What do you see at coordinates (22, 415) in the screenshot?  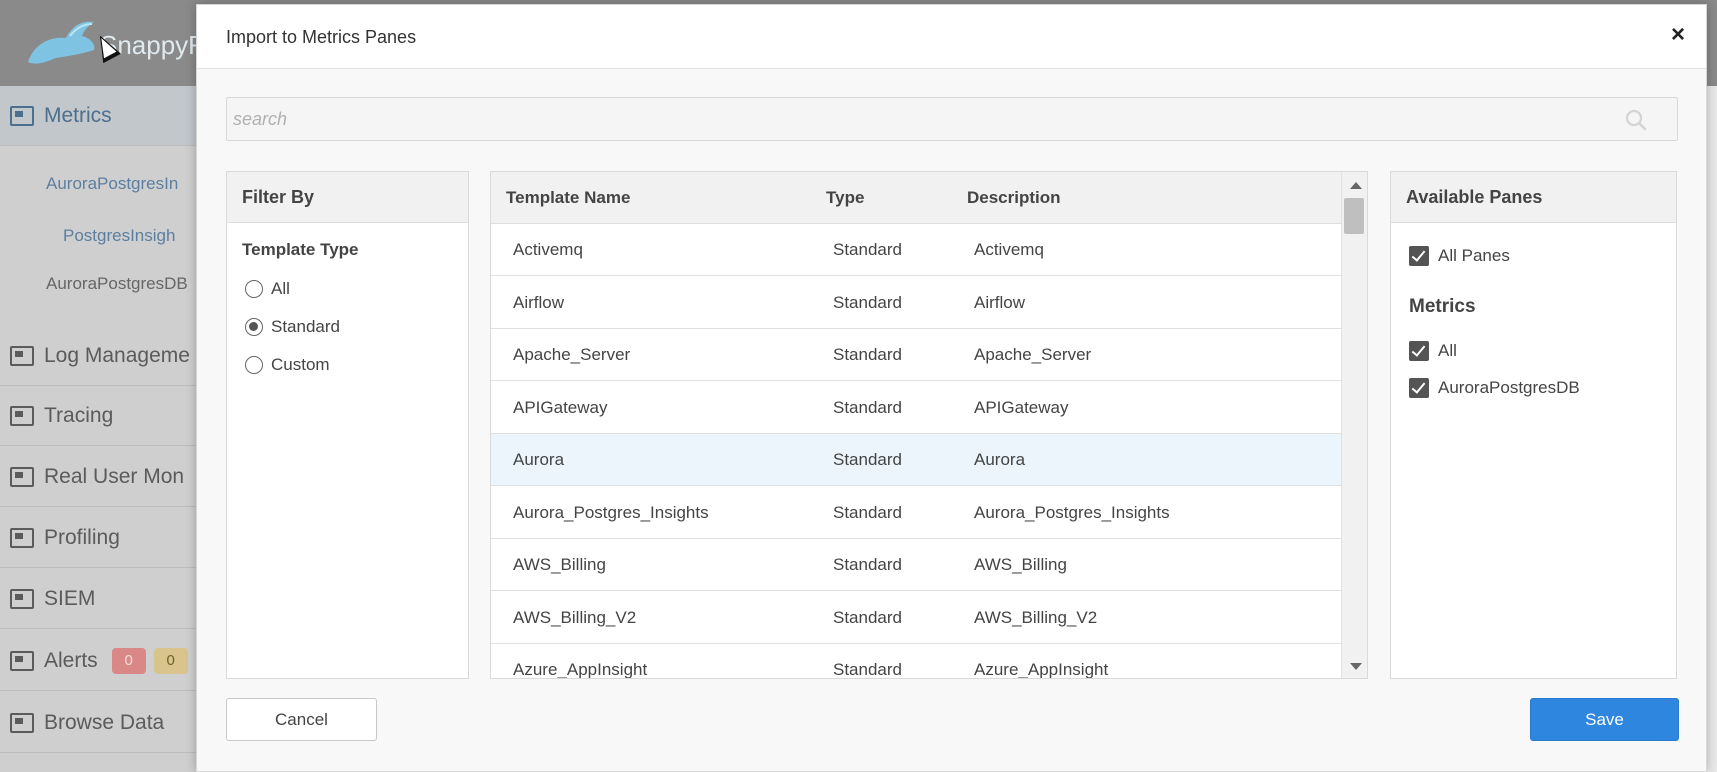 I see `tracing-icon` at bounding box center [22, 415].